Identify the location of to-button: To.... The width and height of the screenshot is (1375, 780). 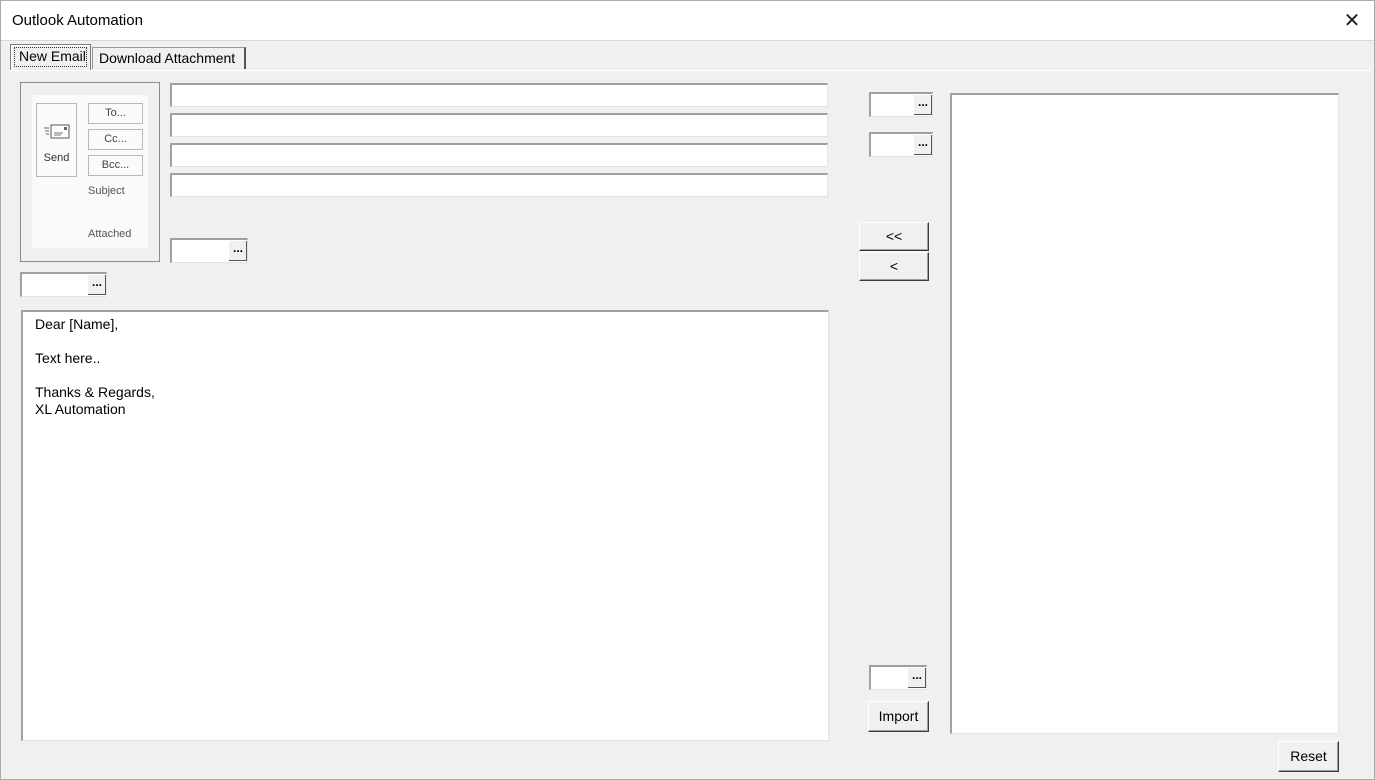
(115, 113).